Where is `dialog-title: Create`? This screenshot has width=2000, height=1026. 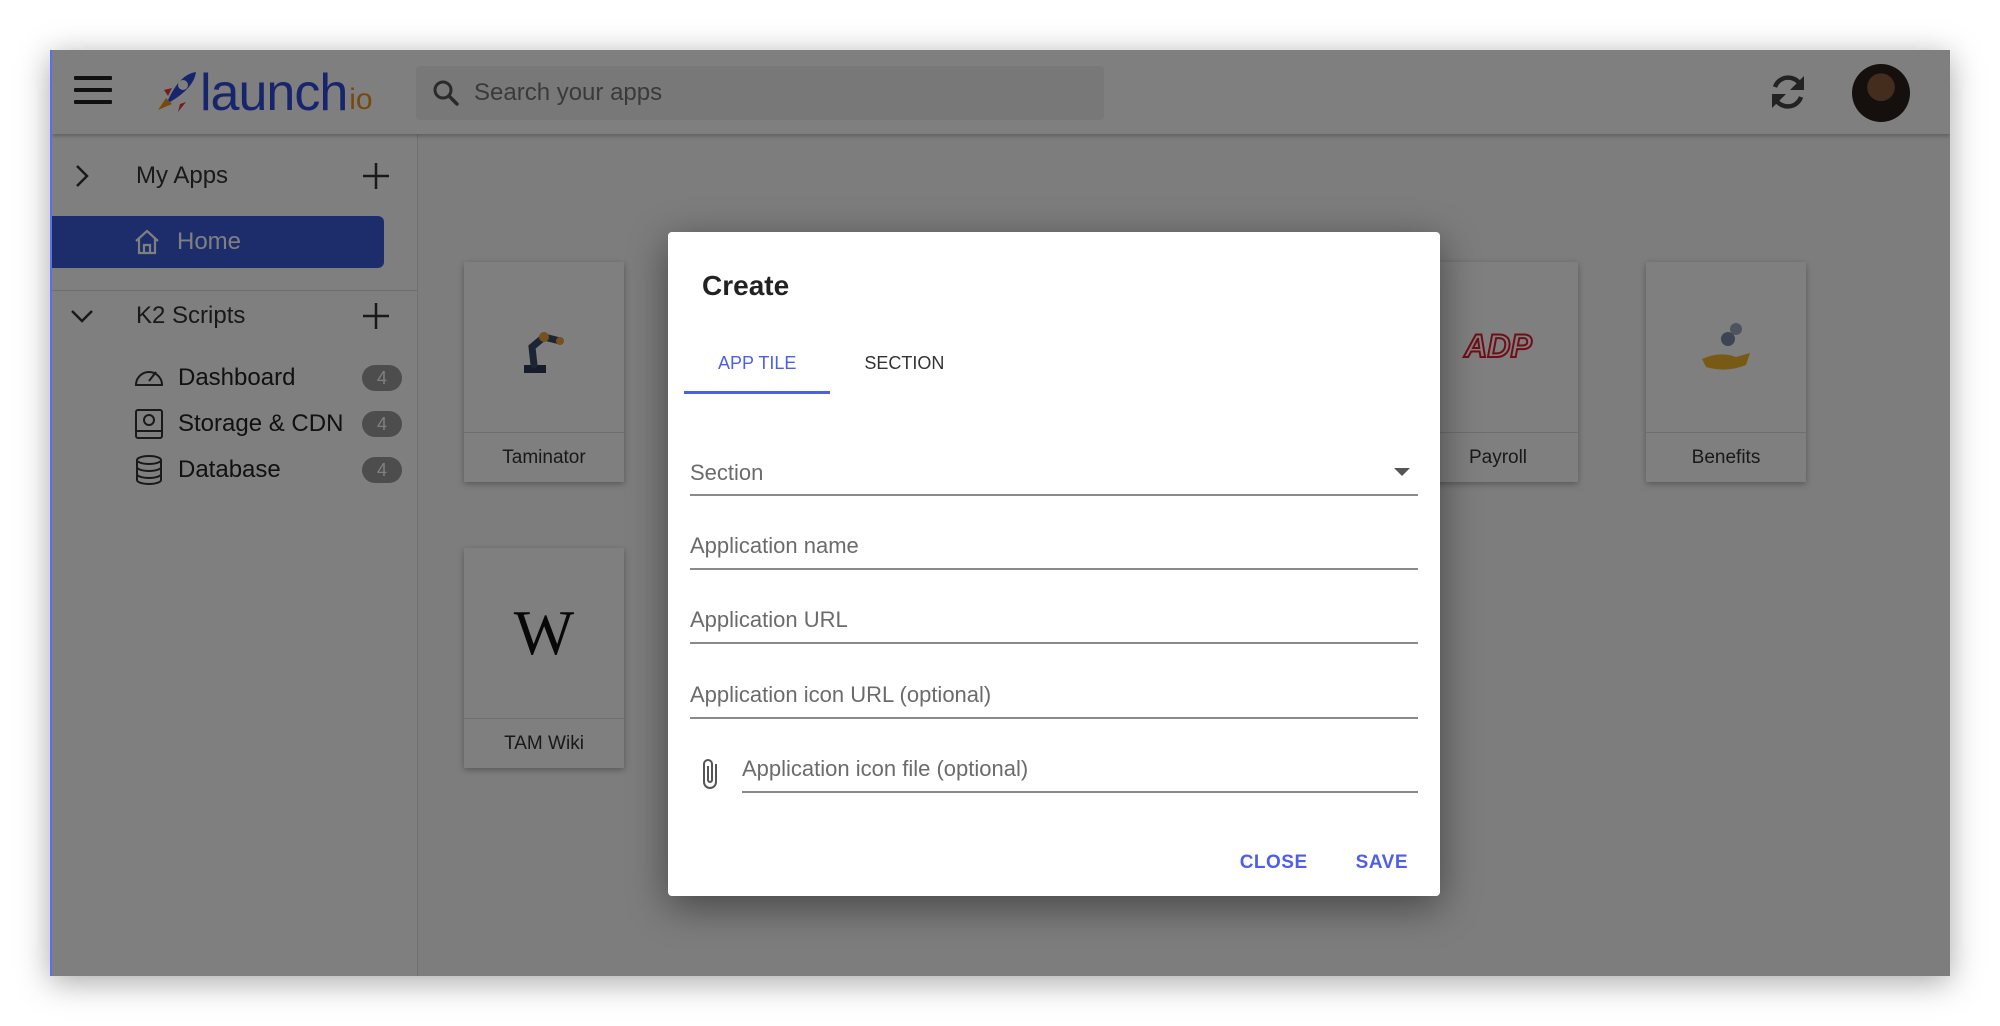
dialog-title: Create is located at coordinates (746, 285).